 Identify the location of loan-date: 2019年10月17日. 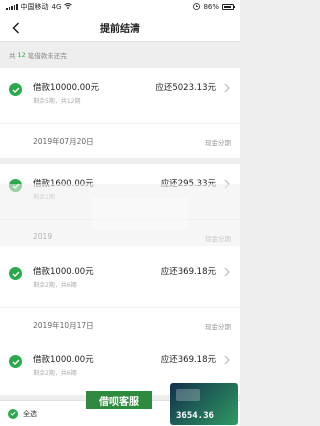
(63, 325).